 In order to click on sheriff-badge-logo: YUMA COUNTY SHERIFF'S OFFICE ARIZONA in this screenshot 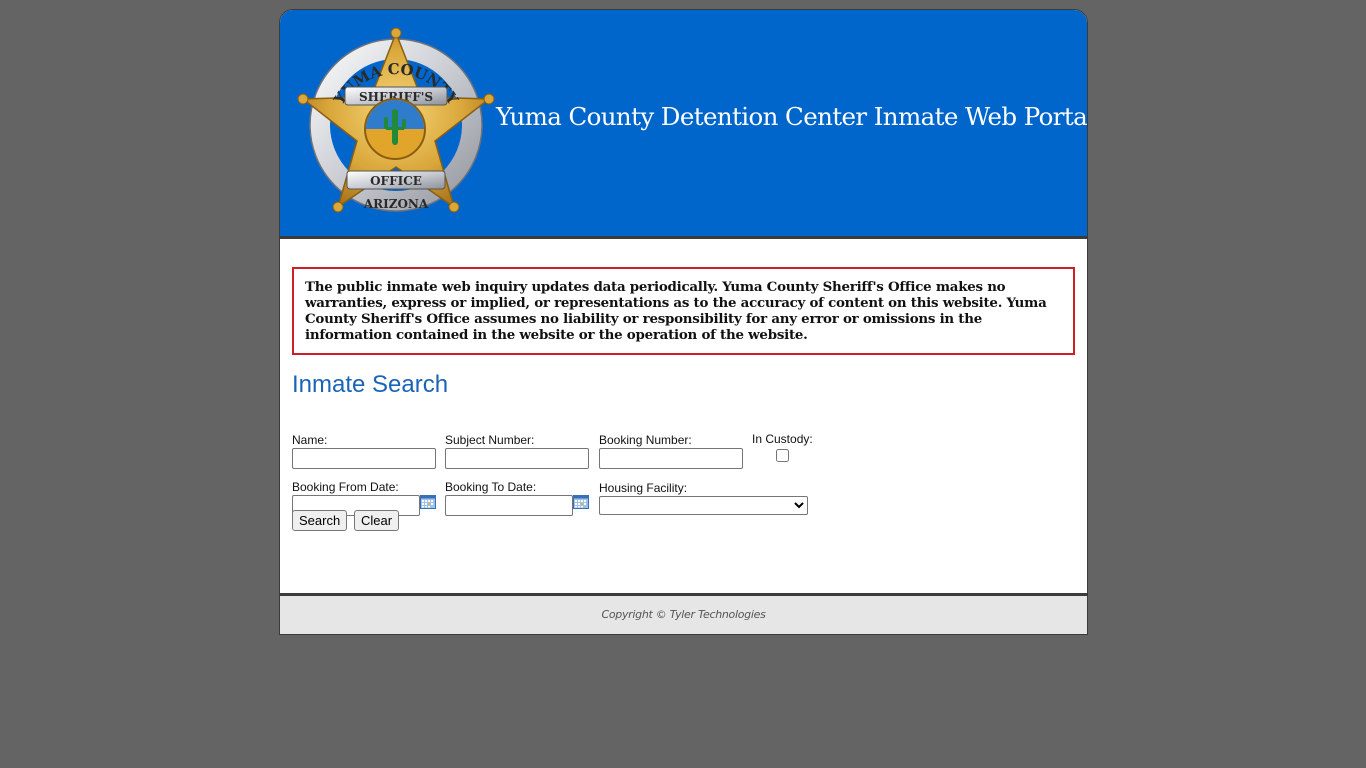, I will do `click(396, 120)`.